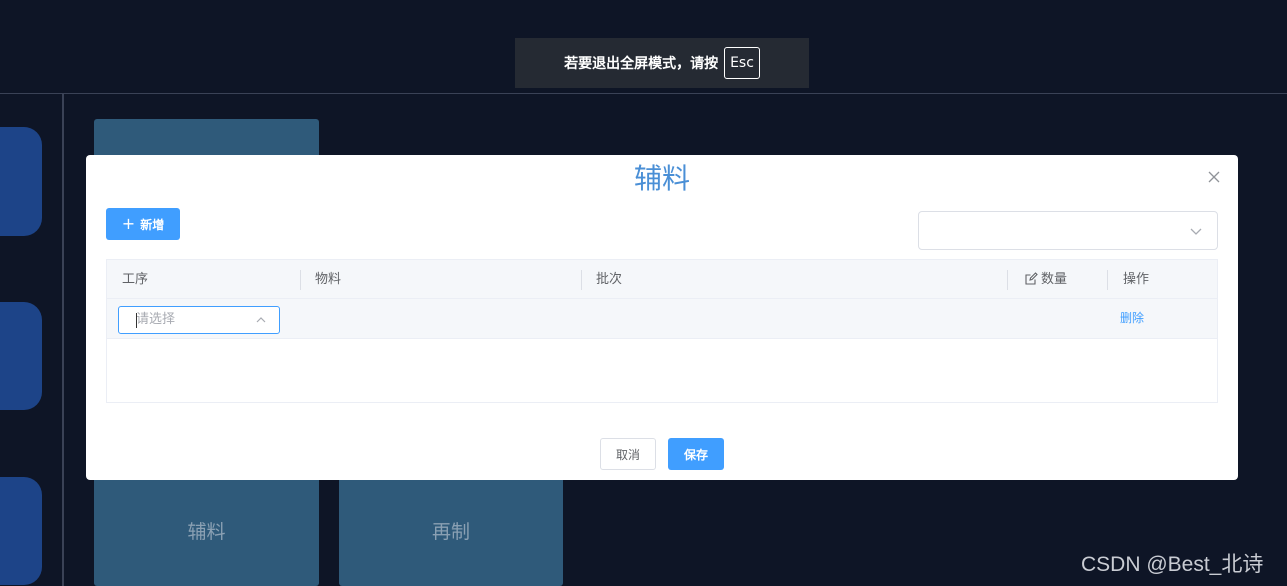 This screenshot has height=586, width=1287. I want to click on fullscreen-hint: 若要退出全屏模式，请按 Esc, so click(662, 63).